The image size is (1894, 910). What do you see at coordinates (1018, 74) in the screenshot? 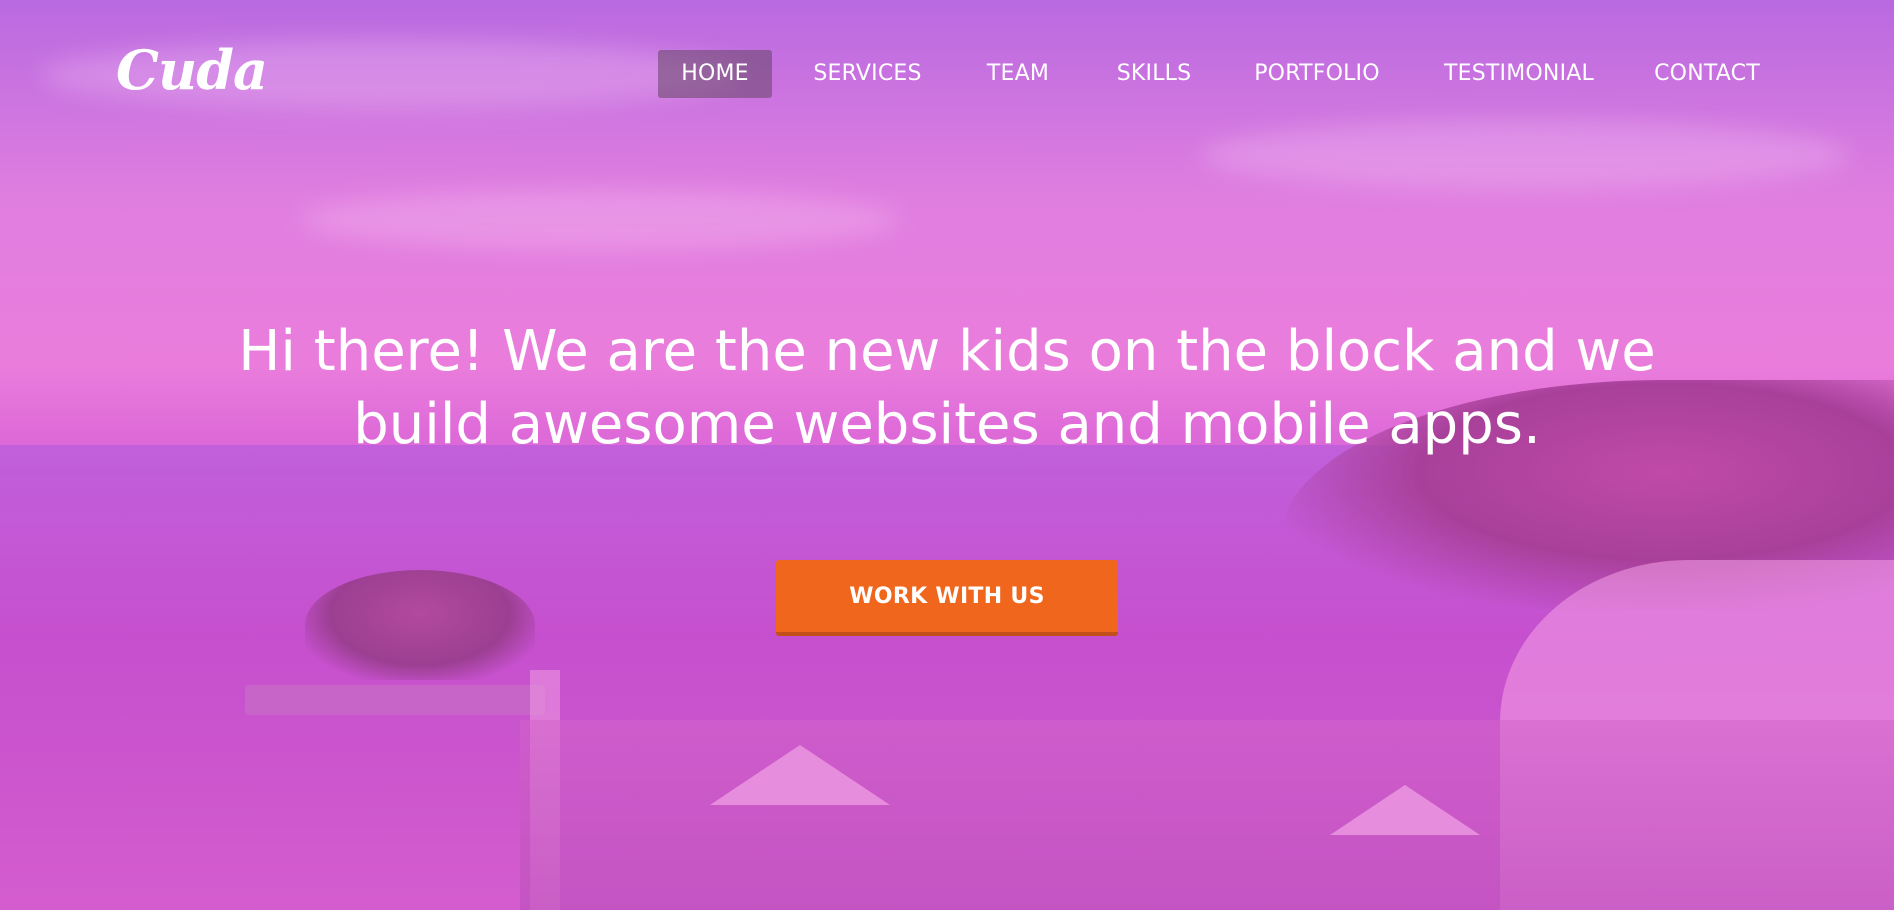
I see `nav-item-team: TEAM` at bounding box center [1018, 74].